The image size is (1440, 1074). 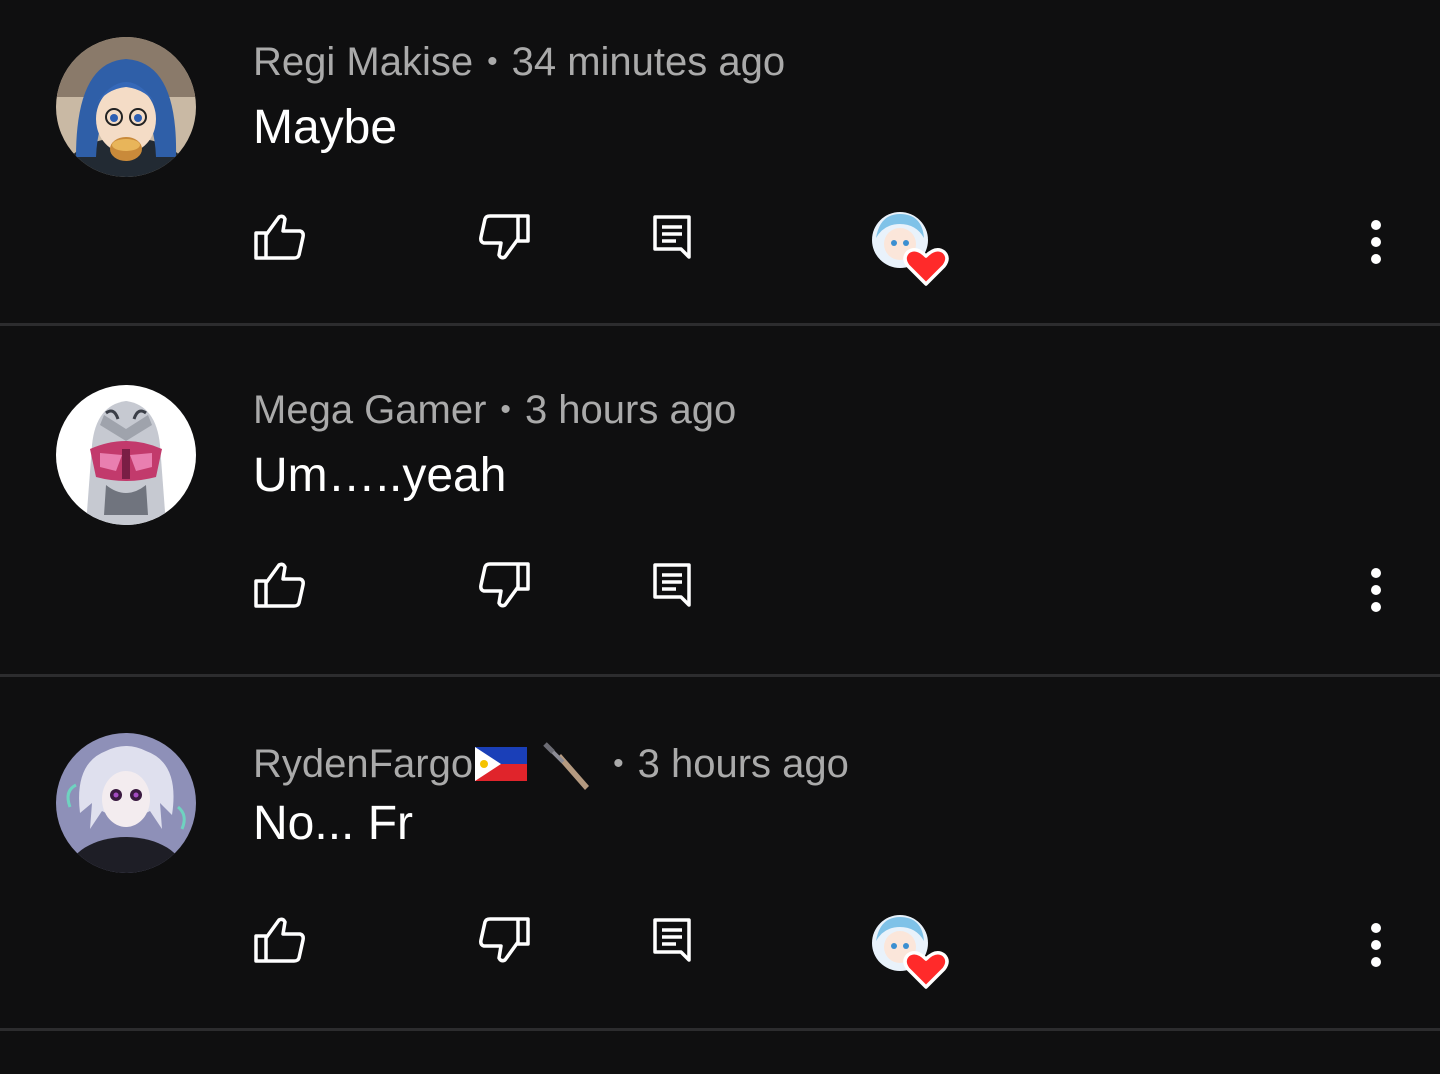 I want to click on dagger-icon, so click(x=566, y=766).